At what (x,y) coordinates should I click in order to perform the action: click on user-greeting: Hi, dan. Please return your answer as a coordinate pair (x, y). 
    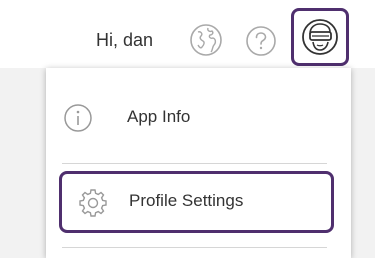
    Looking at the image, I should click on (125, 40).